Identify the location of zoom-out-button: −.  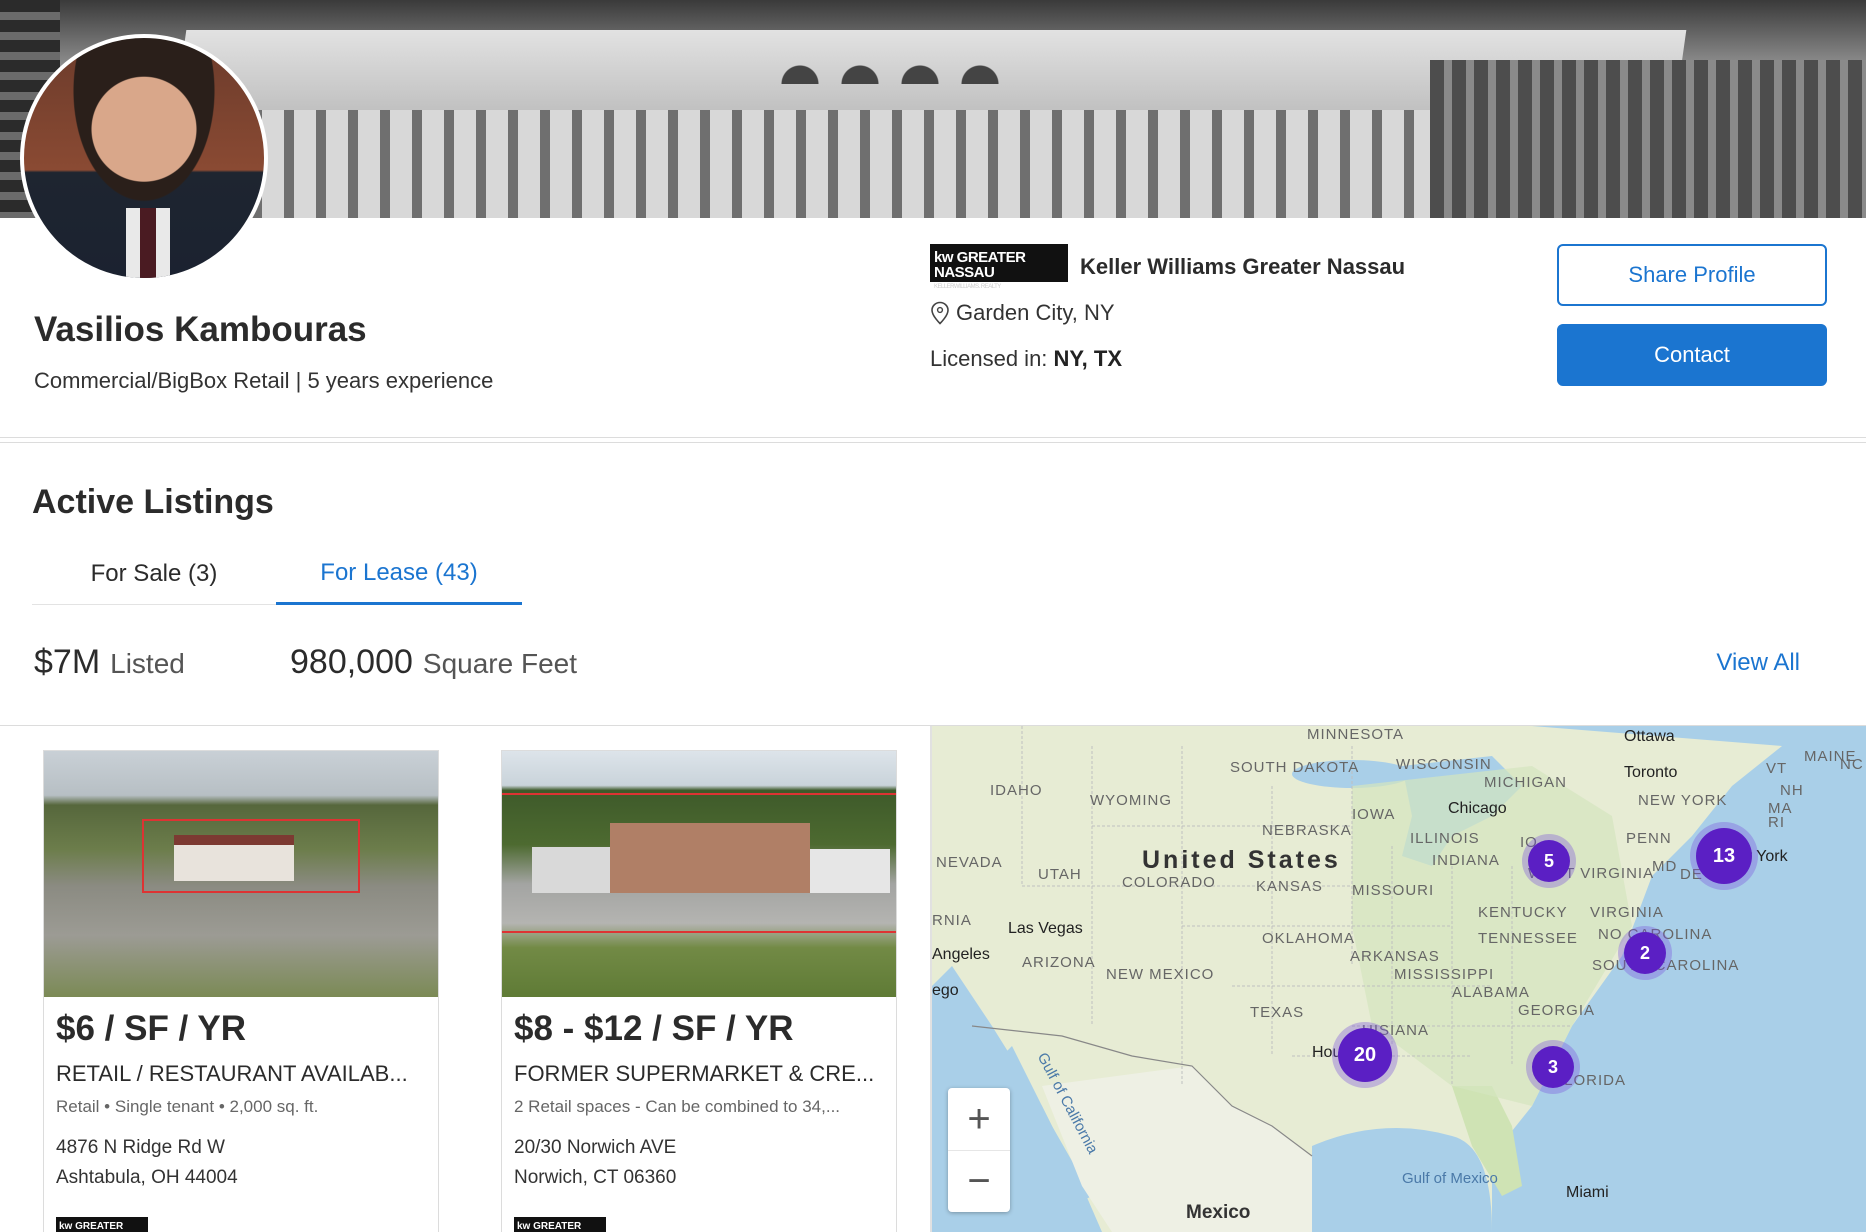
(979, 1181).